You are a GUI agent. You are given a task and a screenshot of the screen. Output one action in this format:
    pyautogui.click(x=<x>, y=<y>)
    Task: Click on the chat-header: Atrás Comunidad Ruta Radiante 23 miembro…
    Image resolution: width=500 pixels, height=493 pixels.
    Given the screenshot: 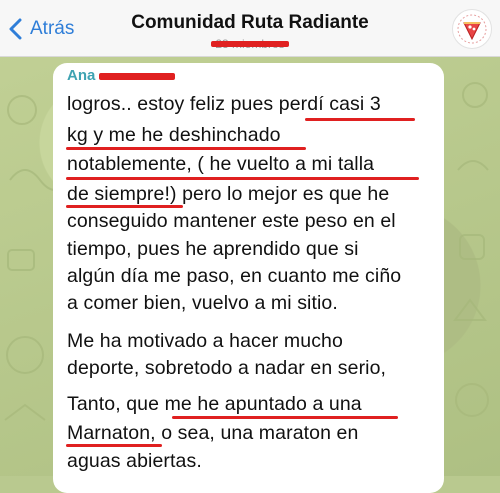 What is the action you would take?
    pyautogui.click(x=250, y=28)
    